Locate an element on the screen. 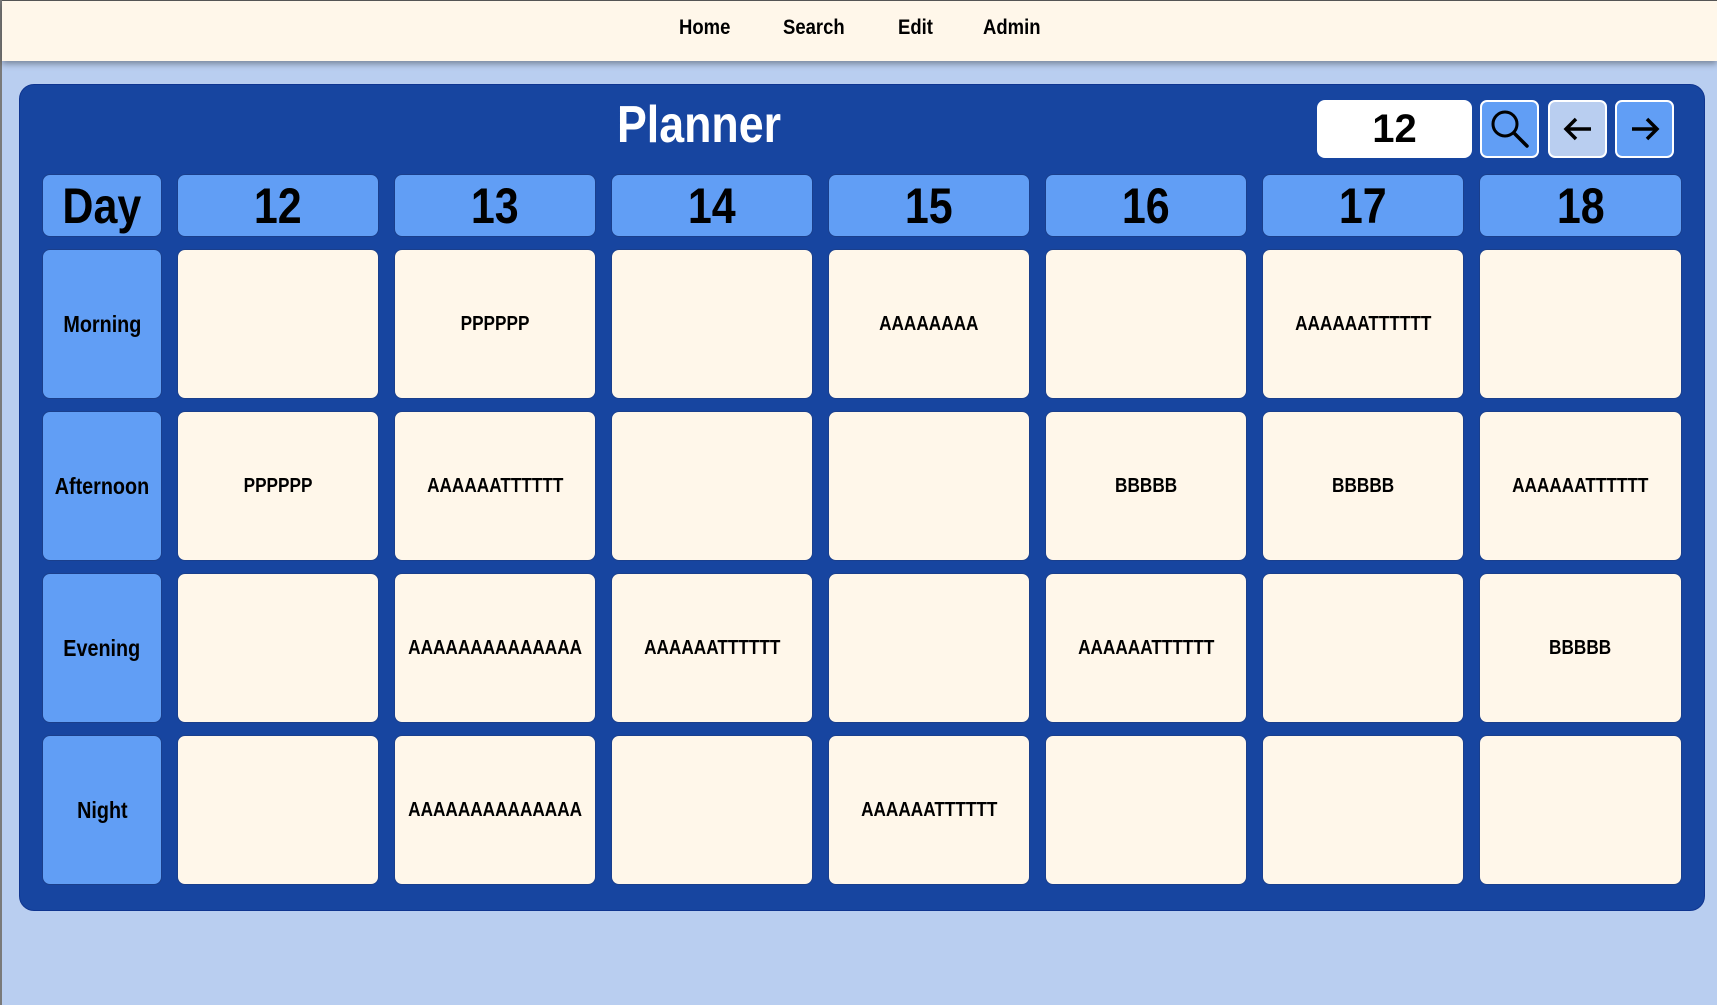  day-header: 12 is located at coordinates (278, 205).